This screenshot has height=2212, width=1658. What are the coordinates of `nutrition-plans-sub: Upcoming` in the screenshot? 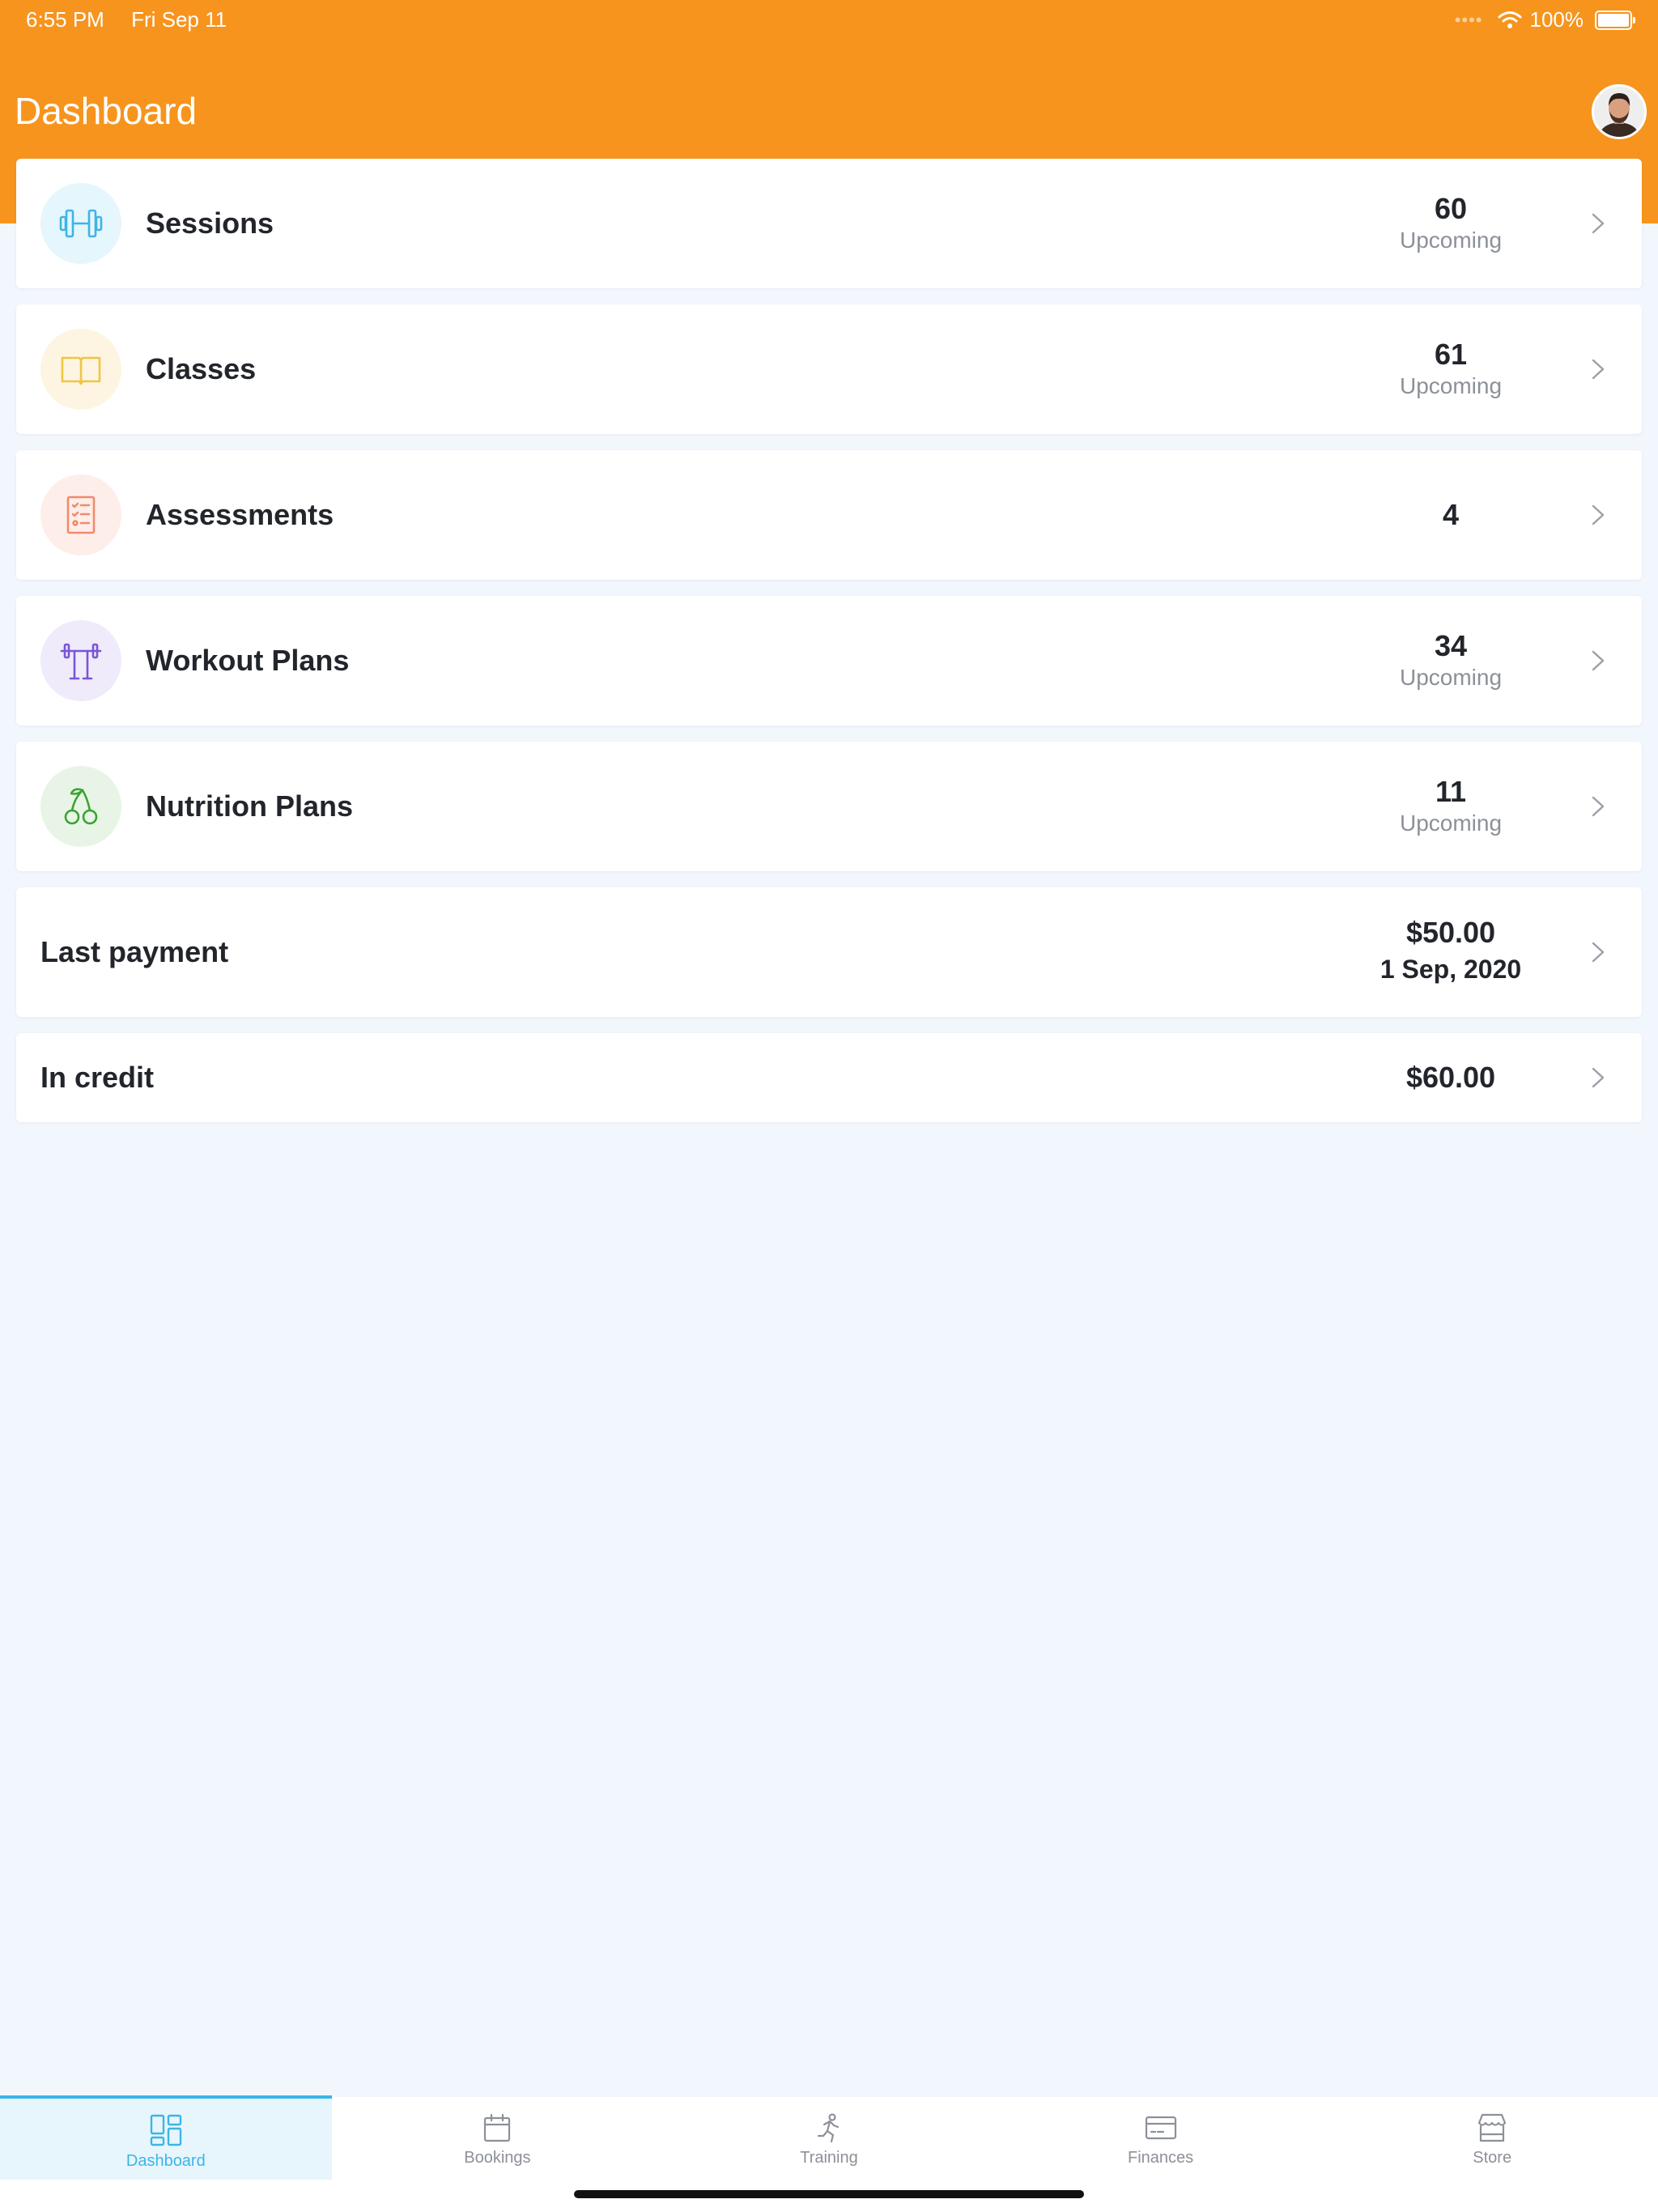 It's located at (1451, 823).